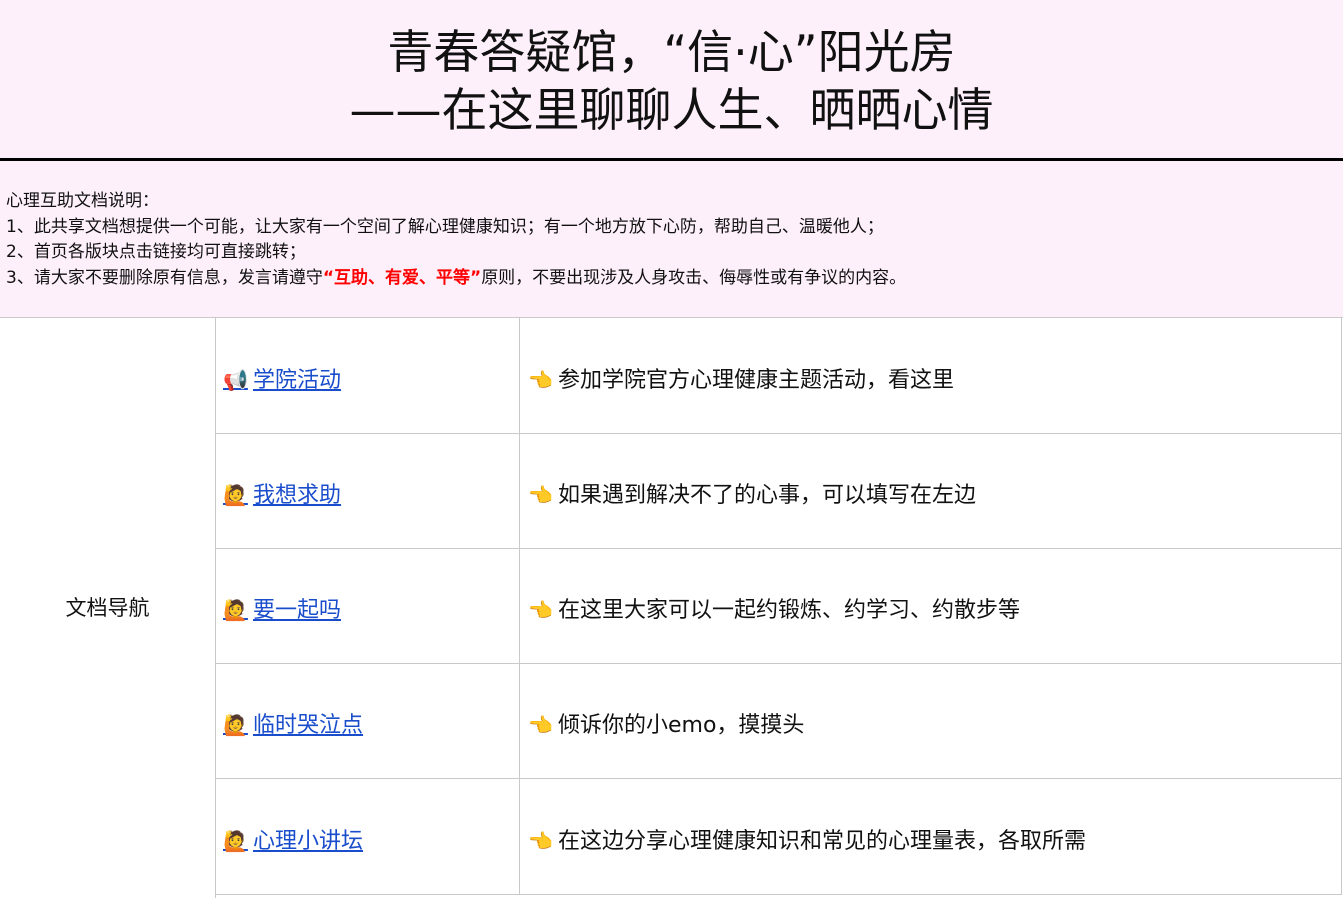 The height and width of the screenshot is (898, 1343). What do you see at coordinates (402, 277) in the screenshot?
I see `notes-item-3-emphasis: “互助、有爱、平等”` at bounding box center [402, 277].